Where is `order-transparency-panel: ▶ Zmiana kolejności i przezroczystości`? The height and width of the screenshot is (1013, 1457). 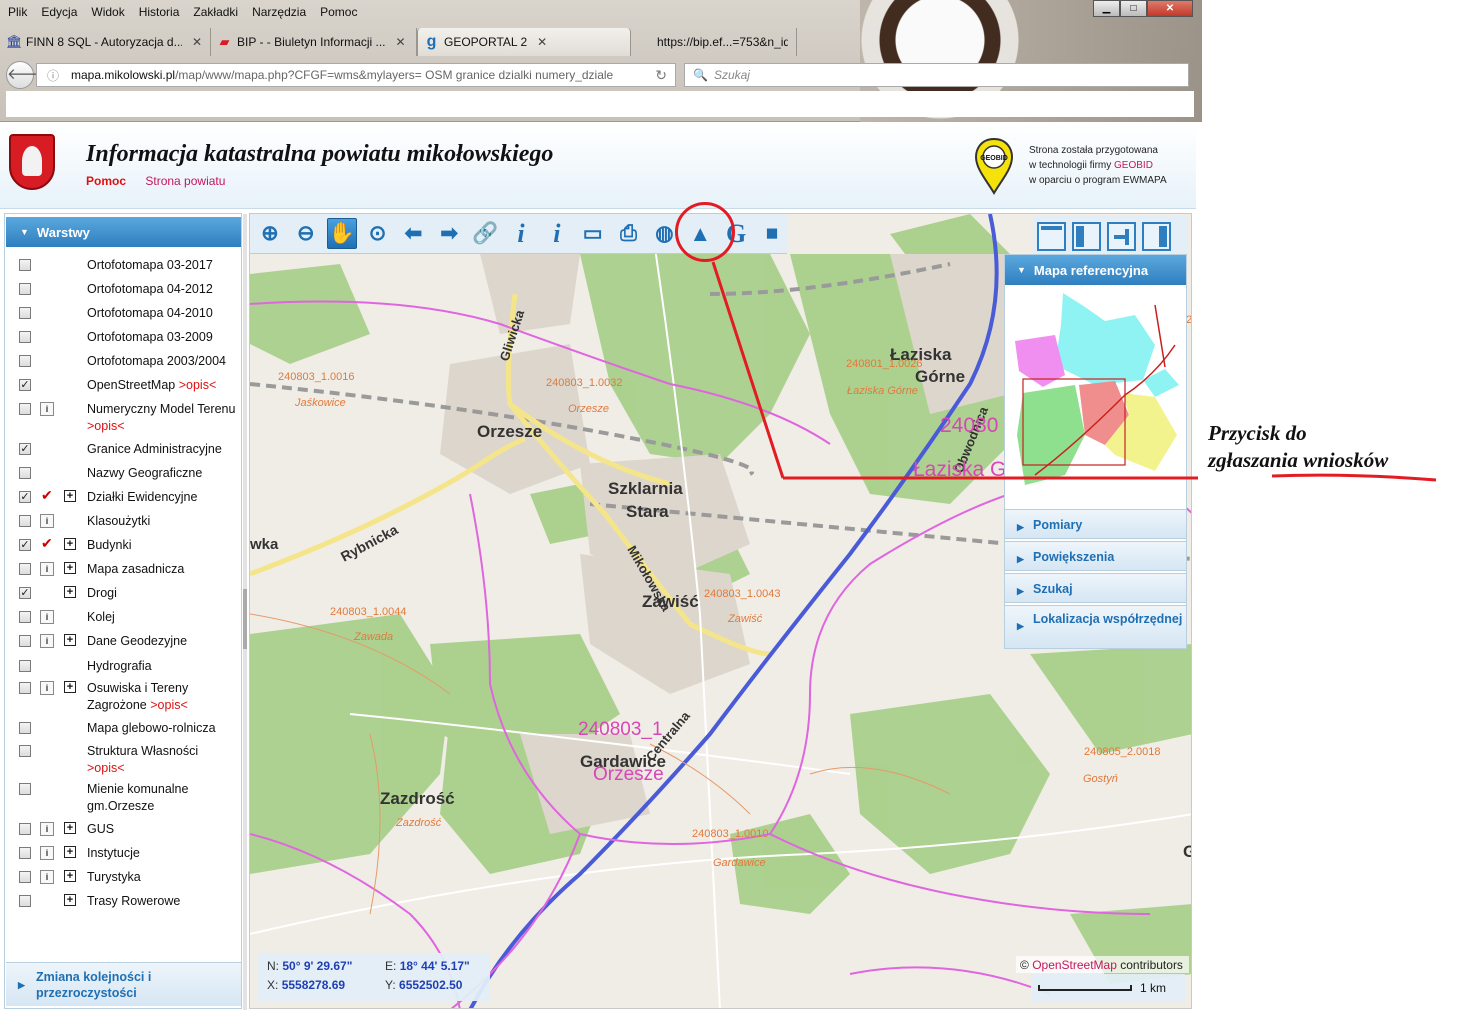
order-transparency-panel: ▶ Zmiana kolejności i przezroczystości is located at coordinates (123, 984).